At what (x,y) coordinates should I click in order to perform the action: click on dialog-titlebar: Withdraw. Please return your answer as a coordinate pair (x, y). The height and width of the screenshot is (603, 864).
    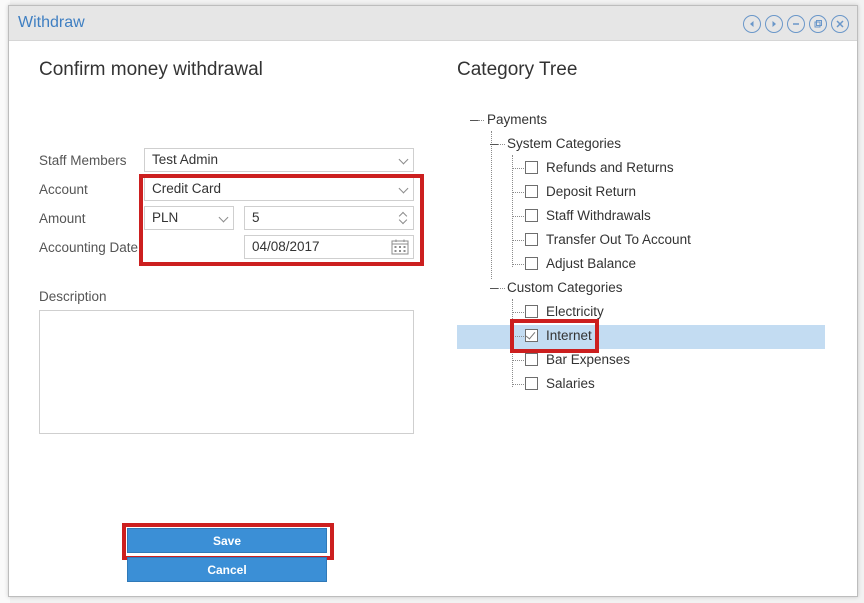
    Looking at the image, I should click on (433, 23).